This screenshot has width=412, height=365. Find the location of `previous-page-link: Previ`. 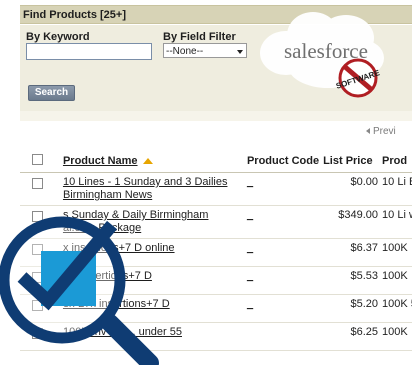

previous-page-link: Previ is located at coordinates (381, 131).